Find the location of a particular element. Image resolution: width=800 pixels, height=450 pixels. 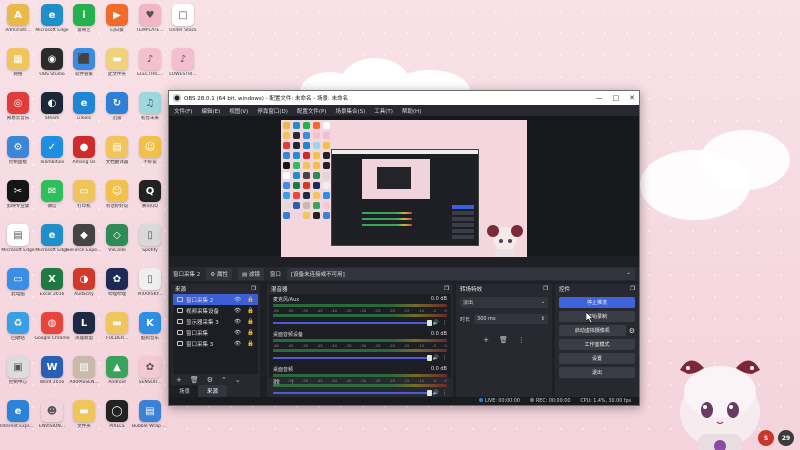

desktop-icon: ⬛ 软件管家 is located at coordinates (84, 62).